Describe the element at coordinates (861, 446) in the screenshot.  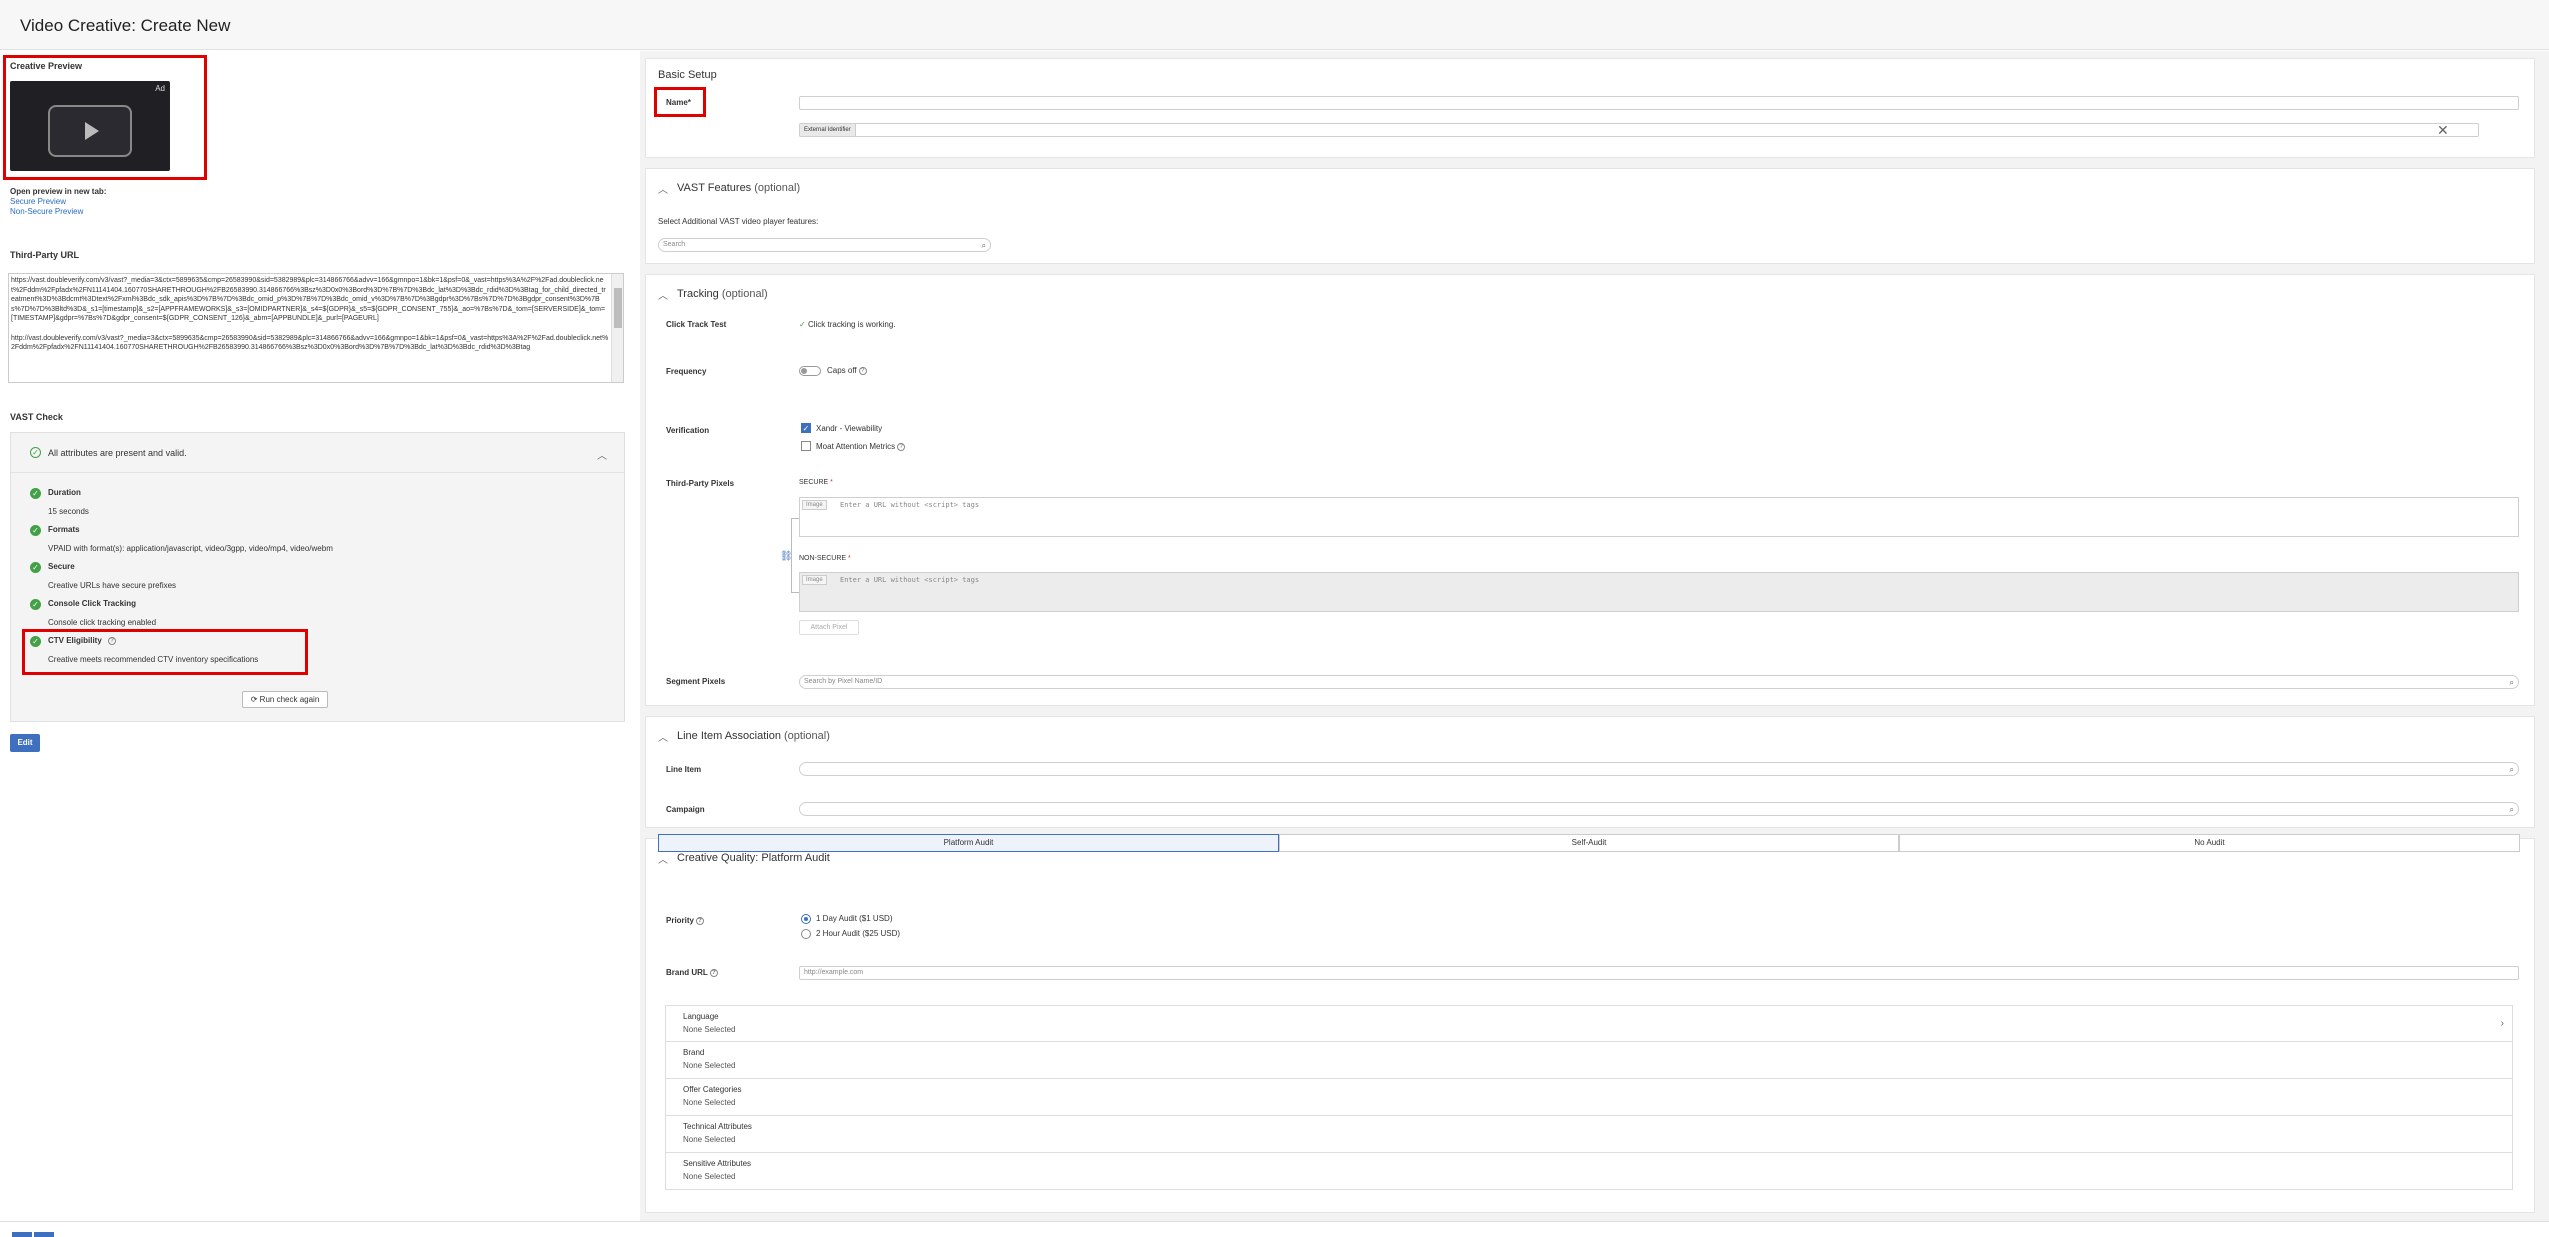
I see `moat-label: Moat Attention Metrics?` at that location.